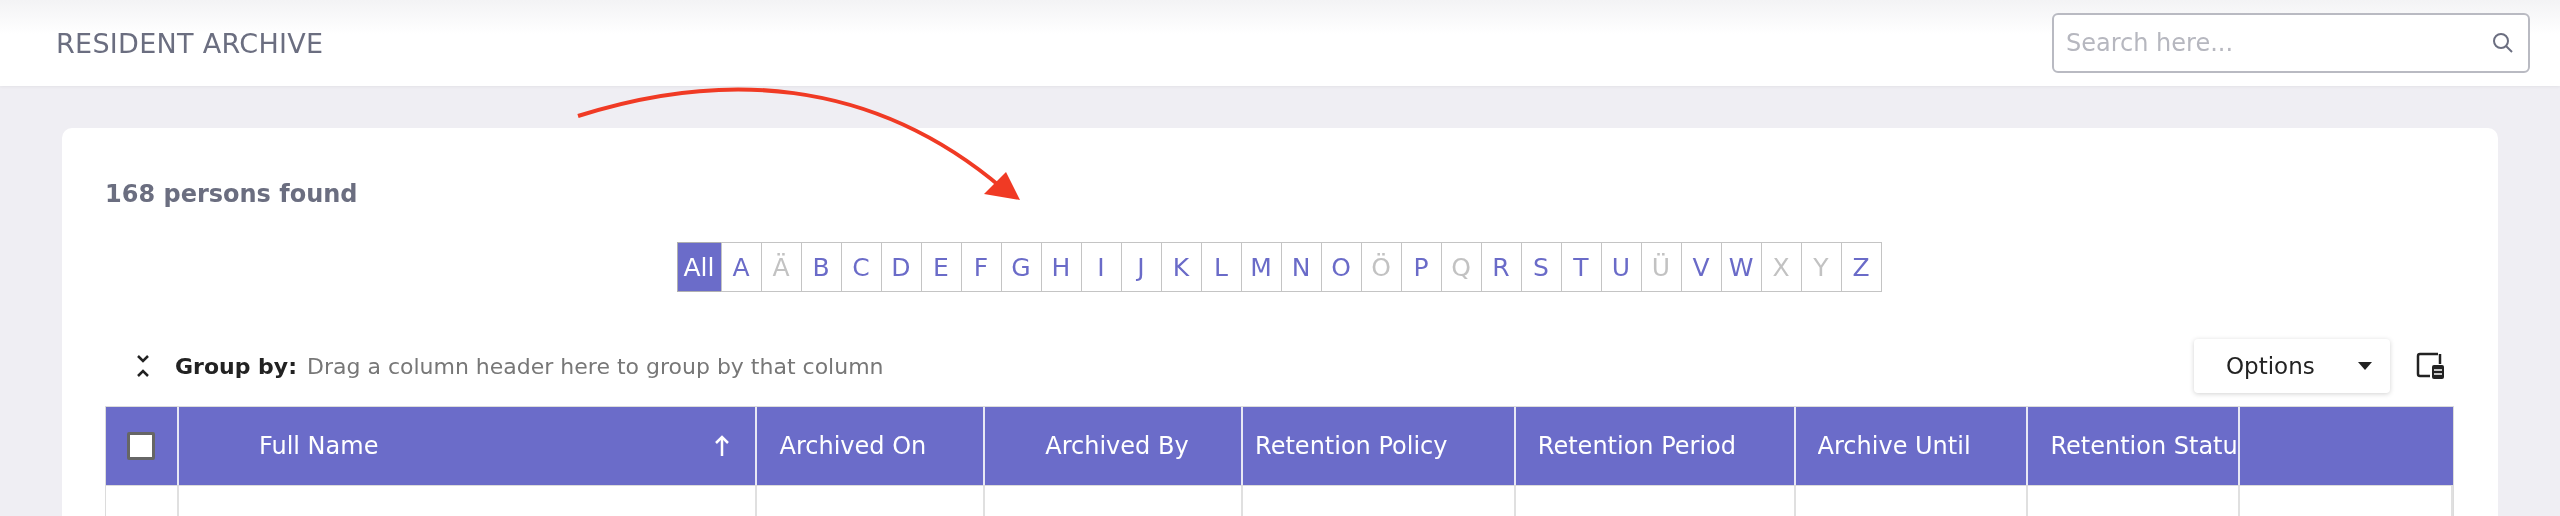 The image size is (2560, 516). What do you see at coordinates (821, 267) in the screenshot?
I see `letter-filter: B` at bounding box center [821, 267].